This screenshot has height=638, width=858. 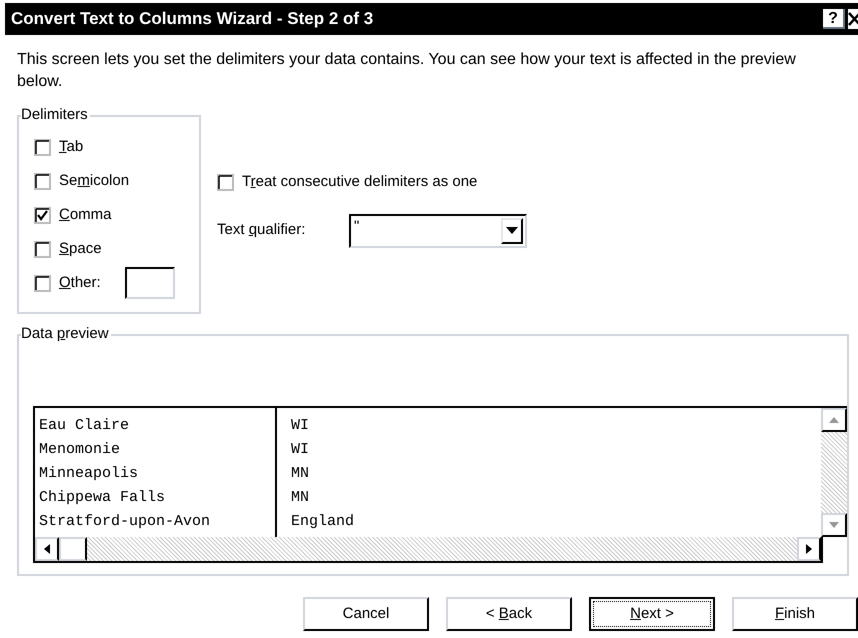 I want to click on scroll-up-button, so click(x=834, y=420).